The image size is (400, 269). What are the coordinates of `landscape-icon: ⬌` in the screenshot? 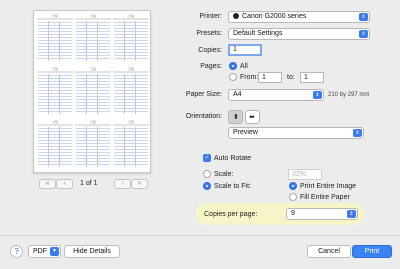 It's located at (252, 117).